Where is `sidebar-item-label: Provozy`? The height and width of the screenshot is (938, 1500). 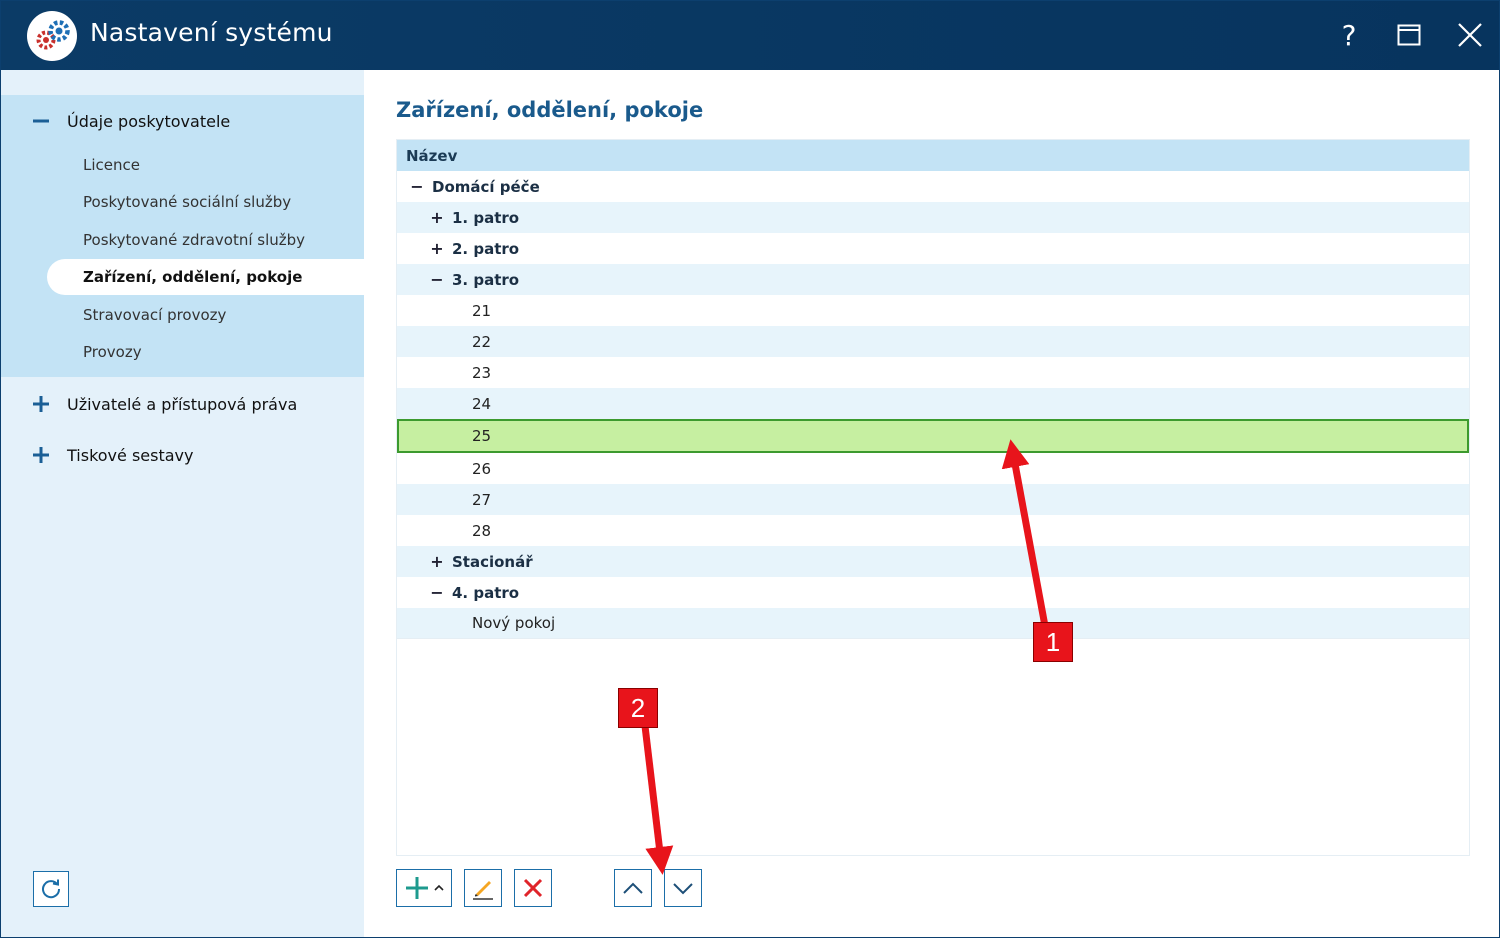
sidebar-item-label: Provozy is located at coordinates (112, 352).